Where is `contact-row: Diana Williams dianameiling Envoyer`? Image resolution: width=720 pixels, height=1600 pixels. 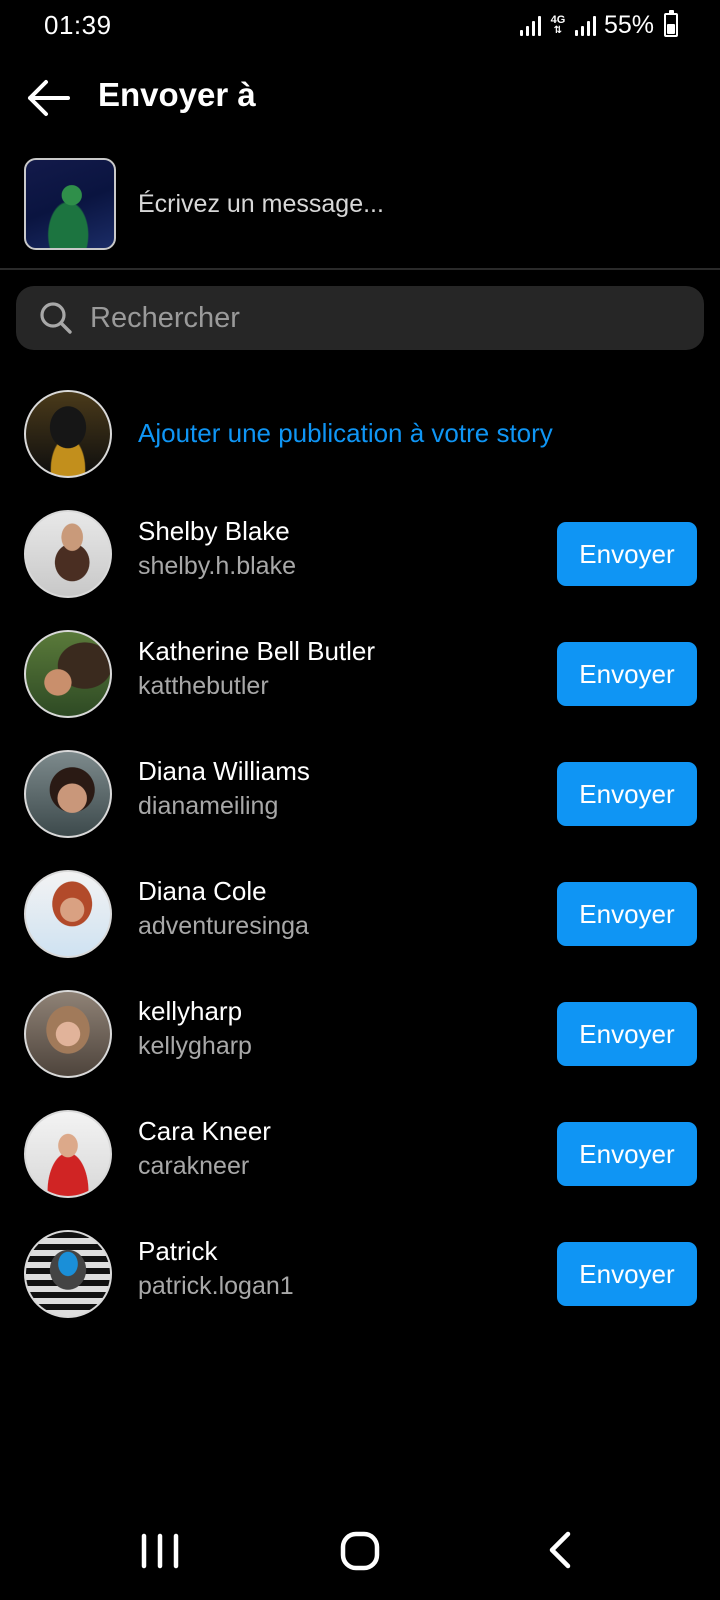 contact-row: Diana Williams dianameiling Envoyer is located at coordinates (360, 794).